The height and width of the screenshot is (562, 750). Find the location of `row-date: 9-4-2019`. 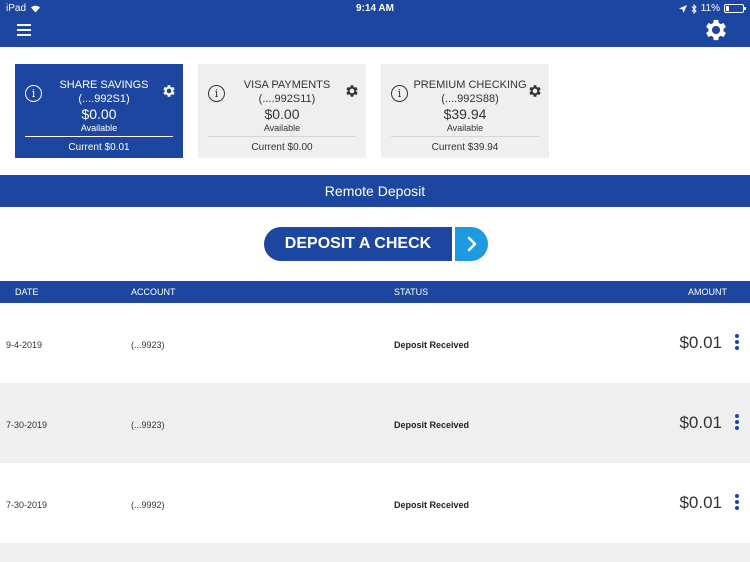

row-date: 9-4-2019 is located at coordinates (24, 345).